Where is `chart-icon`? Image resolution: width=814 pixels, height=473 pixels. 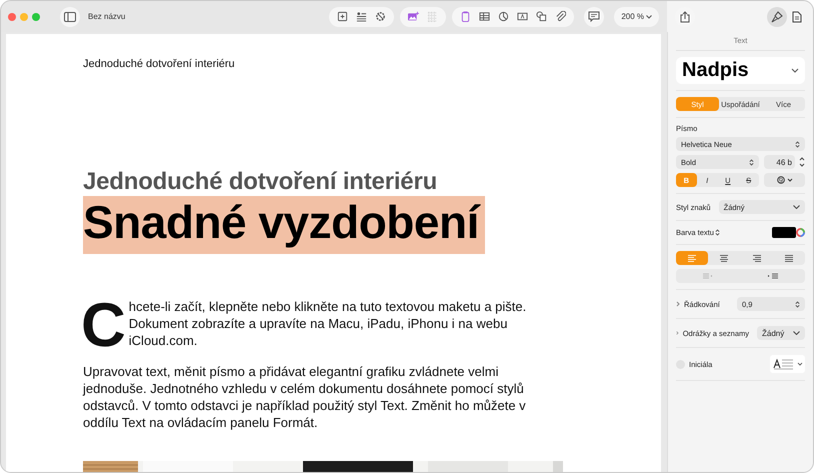 chart-icon is located at coordinates (504, 16).